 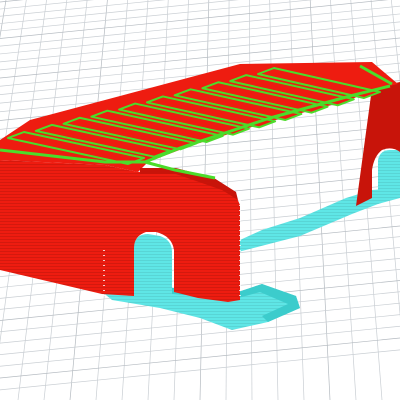 What do you see at coordinates (389, 177) in the screenshot?
I see `support-right-arch-fill` at bounding box center [389, 177].